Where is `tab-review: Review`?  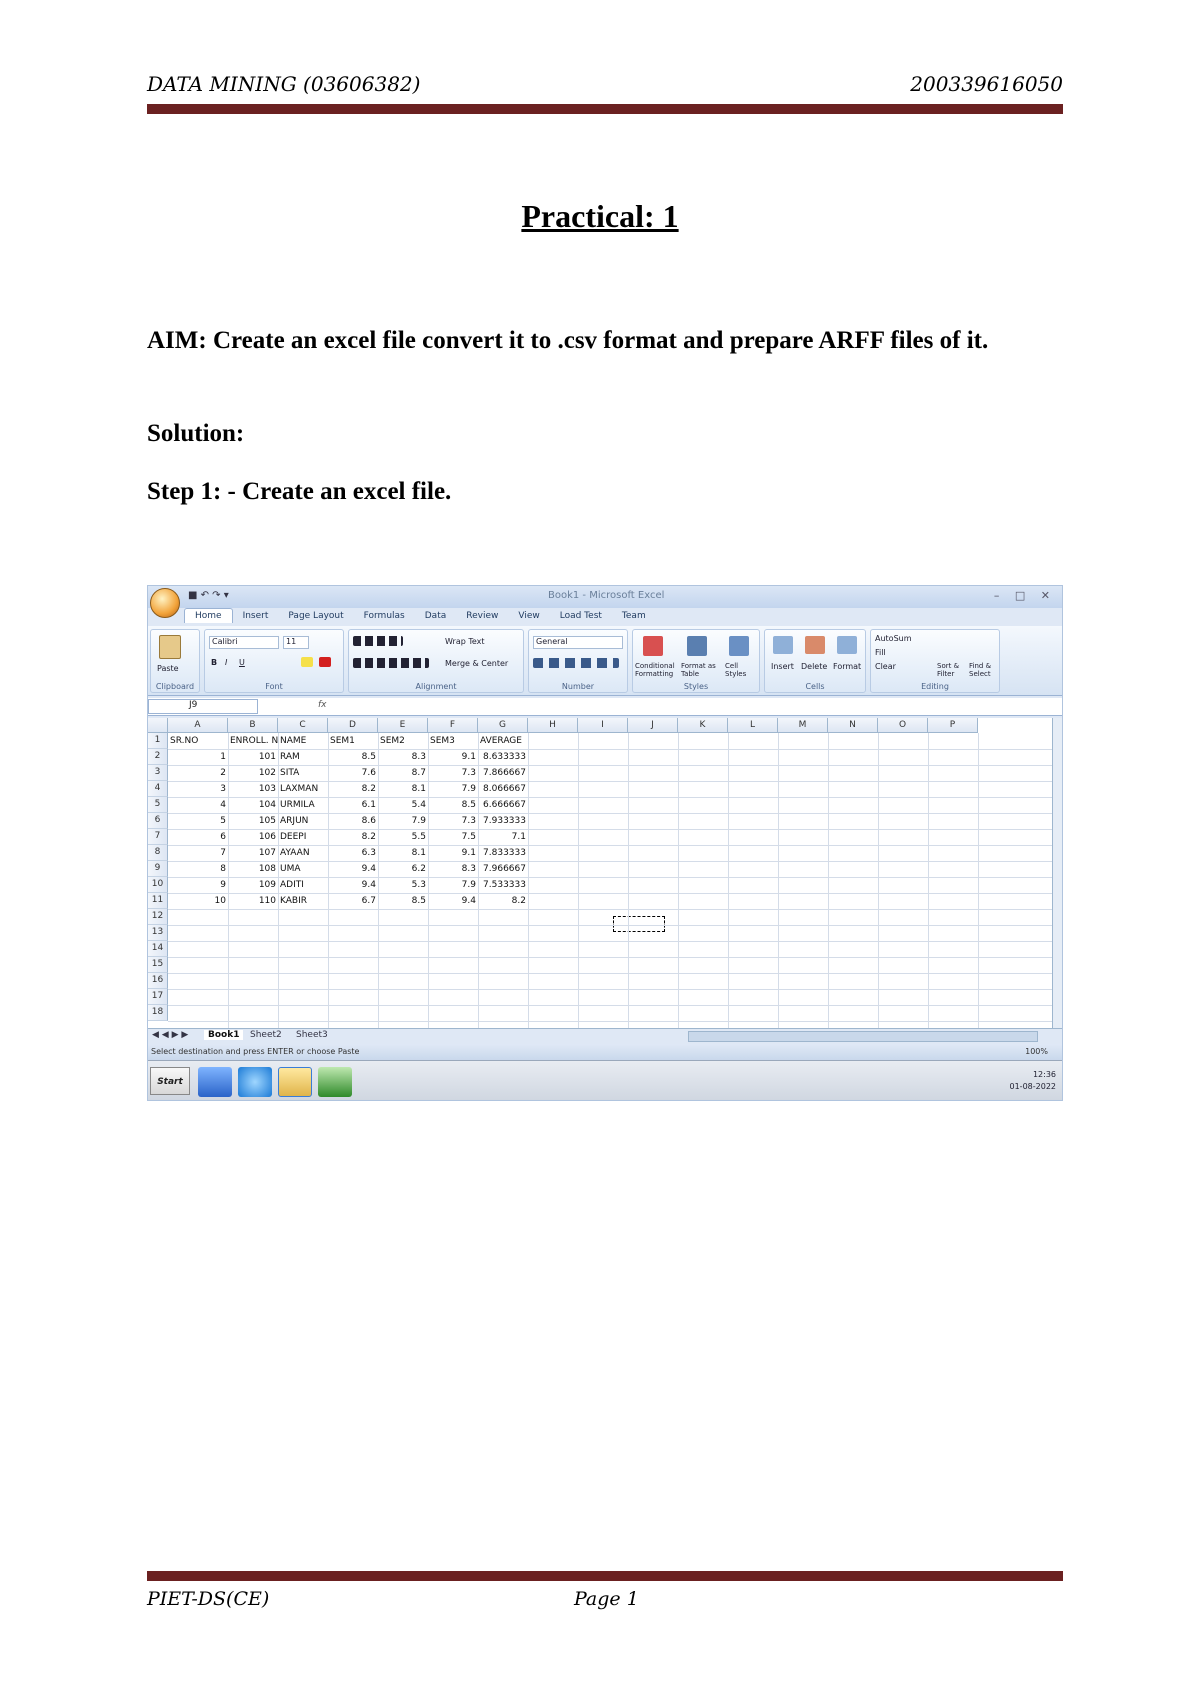
tab-review: Review is located at coordinates (482, 616).